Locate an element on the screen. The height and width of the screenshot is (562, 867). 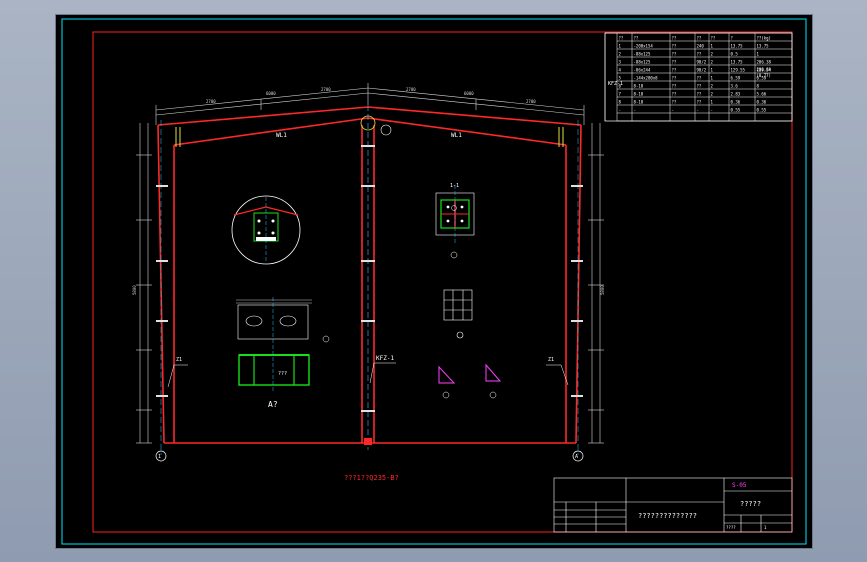
table-cell: 2.83 is located at coordinates (736, 94).